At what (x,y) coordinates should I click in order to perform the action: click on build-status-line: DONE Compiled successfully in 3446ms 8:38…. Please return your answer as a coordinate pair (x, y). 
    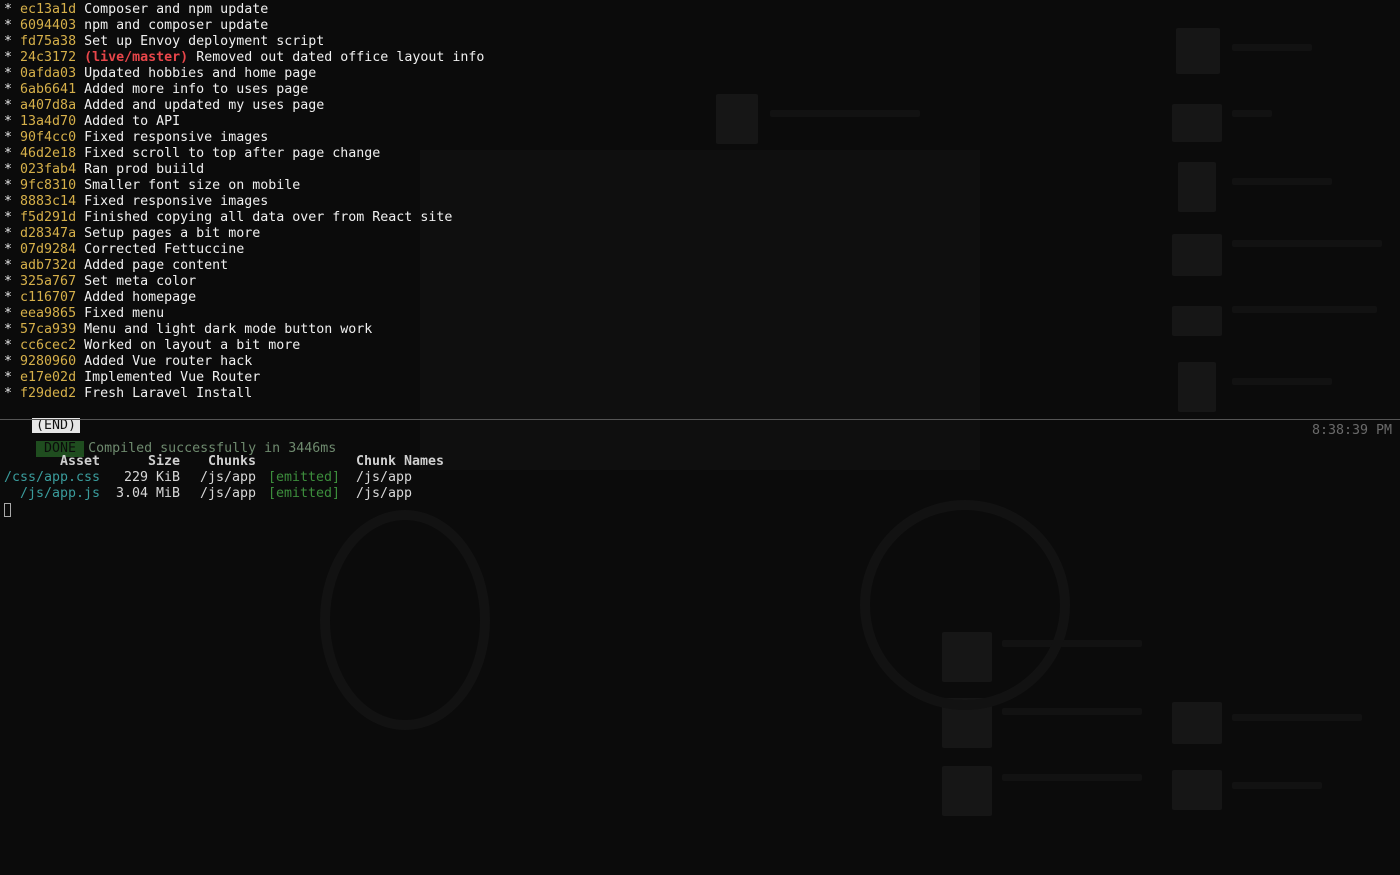
    Looking at the image, I should click on (700, 439).